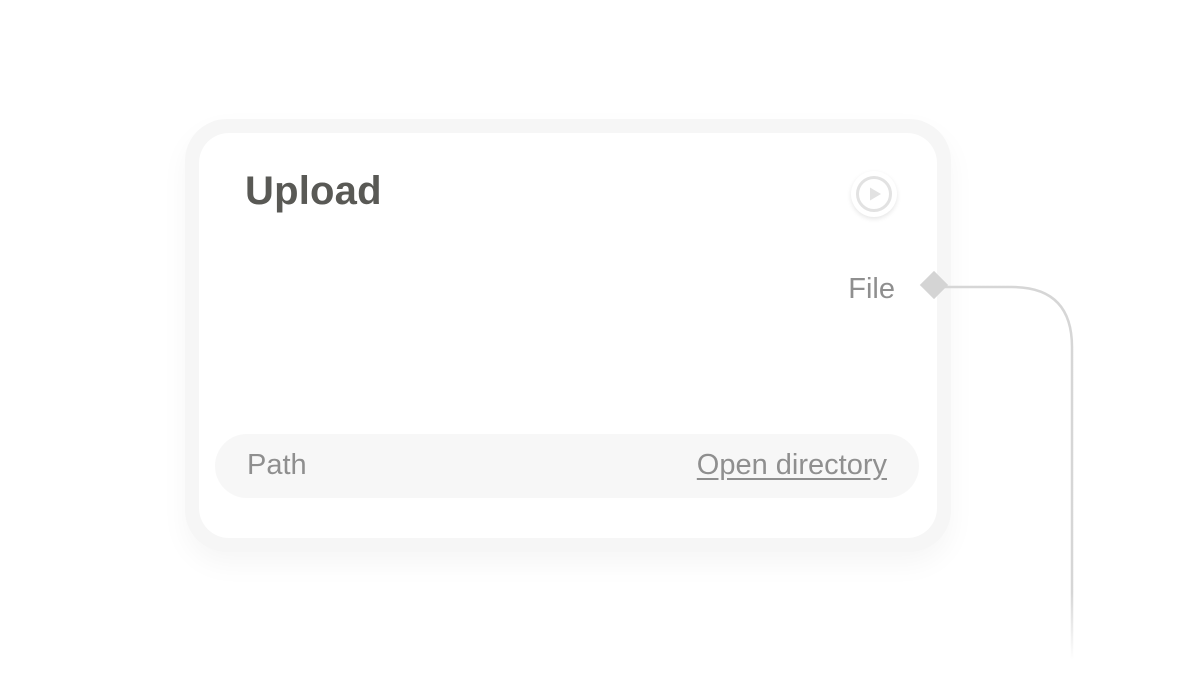 The height and width of the screenshot is (690, 1200). I want to click on play-circle-icon, so click(874, 194).